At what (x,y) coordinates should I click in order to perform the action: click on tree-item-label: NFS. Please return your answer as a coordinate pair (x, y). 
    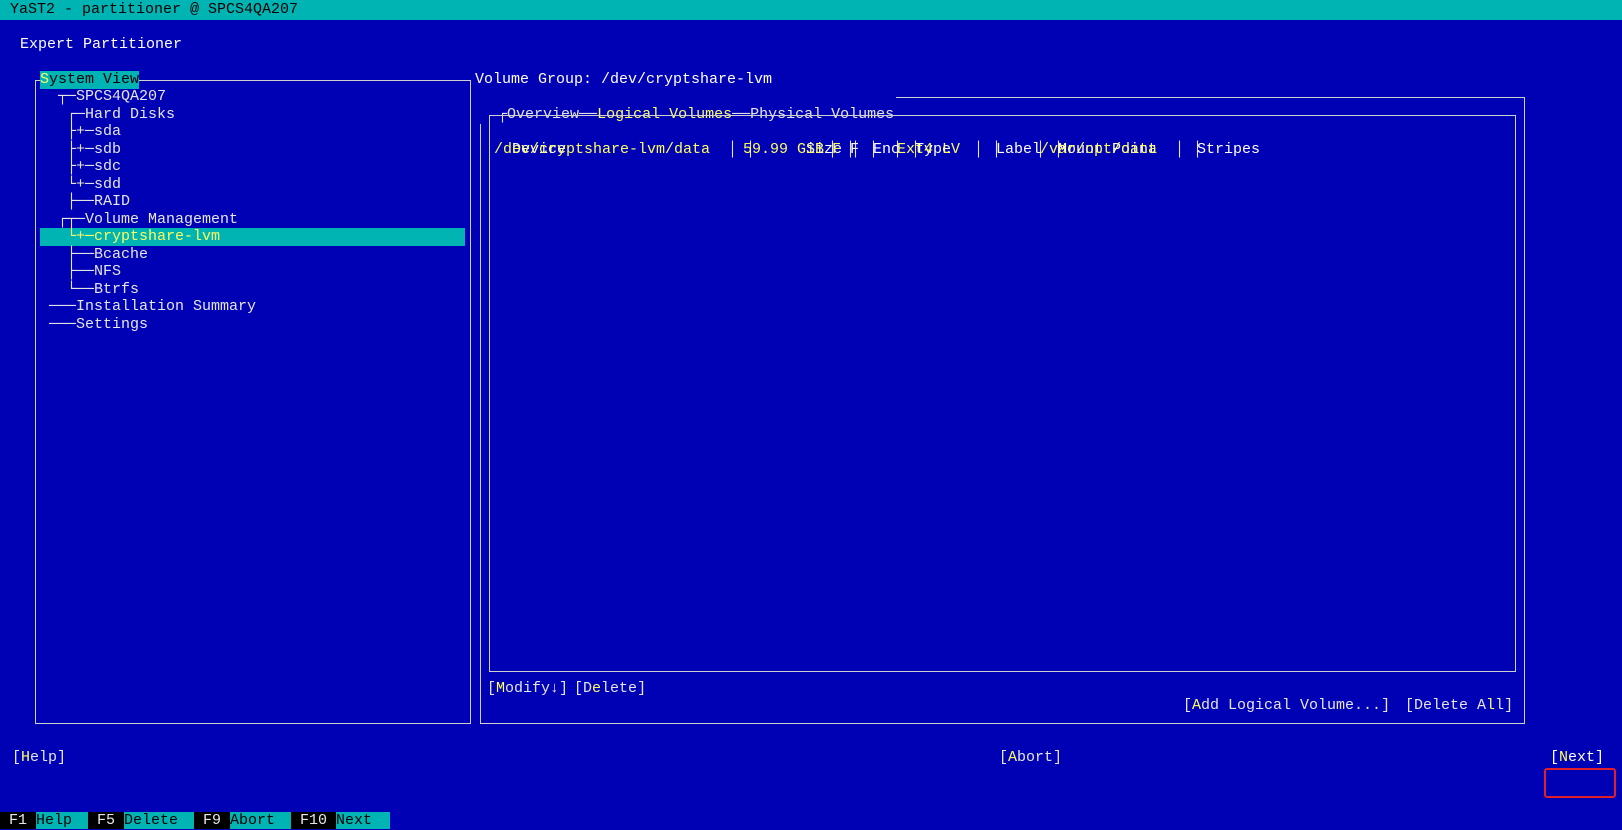
    Looking at the image, I should click on (108, 271).